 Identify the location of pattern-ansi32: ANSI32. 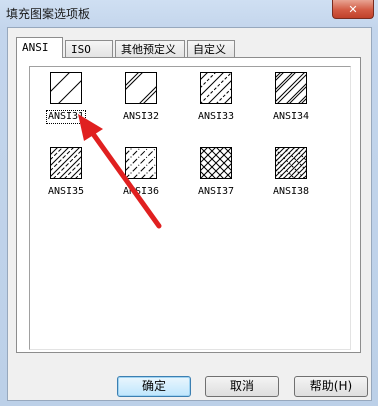
(141, 99).